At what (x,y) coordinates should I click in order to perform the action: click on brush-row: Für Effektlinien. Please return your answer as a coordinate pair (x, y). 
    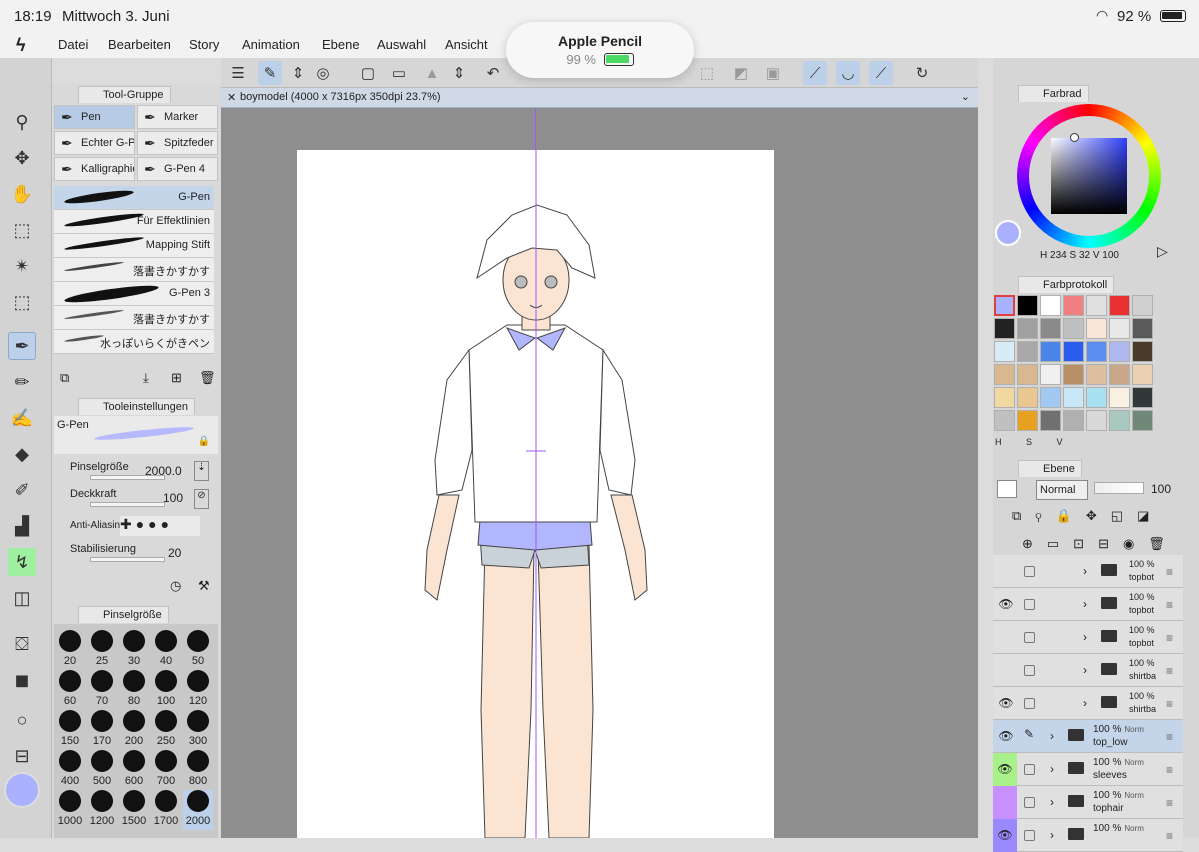
    Looking at the image, I should click on (134, 222).